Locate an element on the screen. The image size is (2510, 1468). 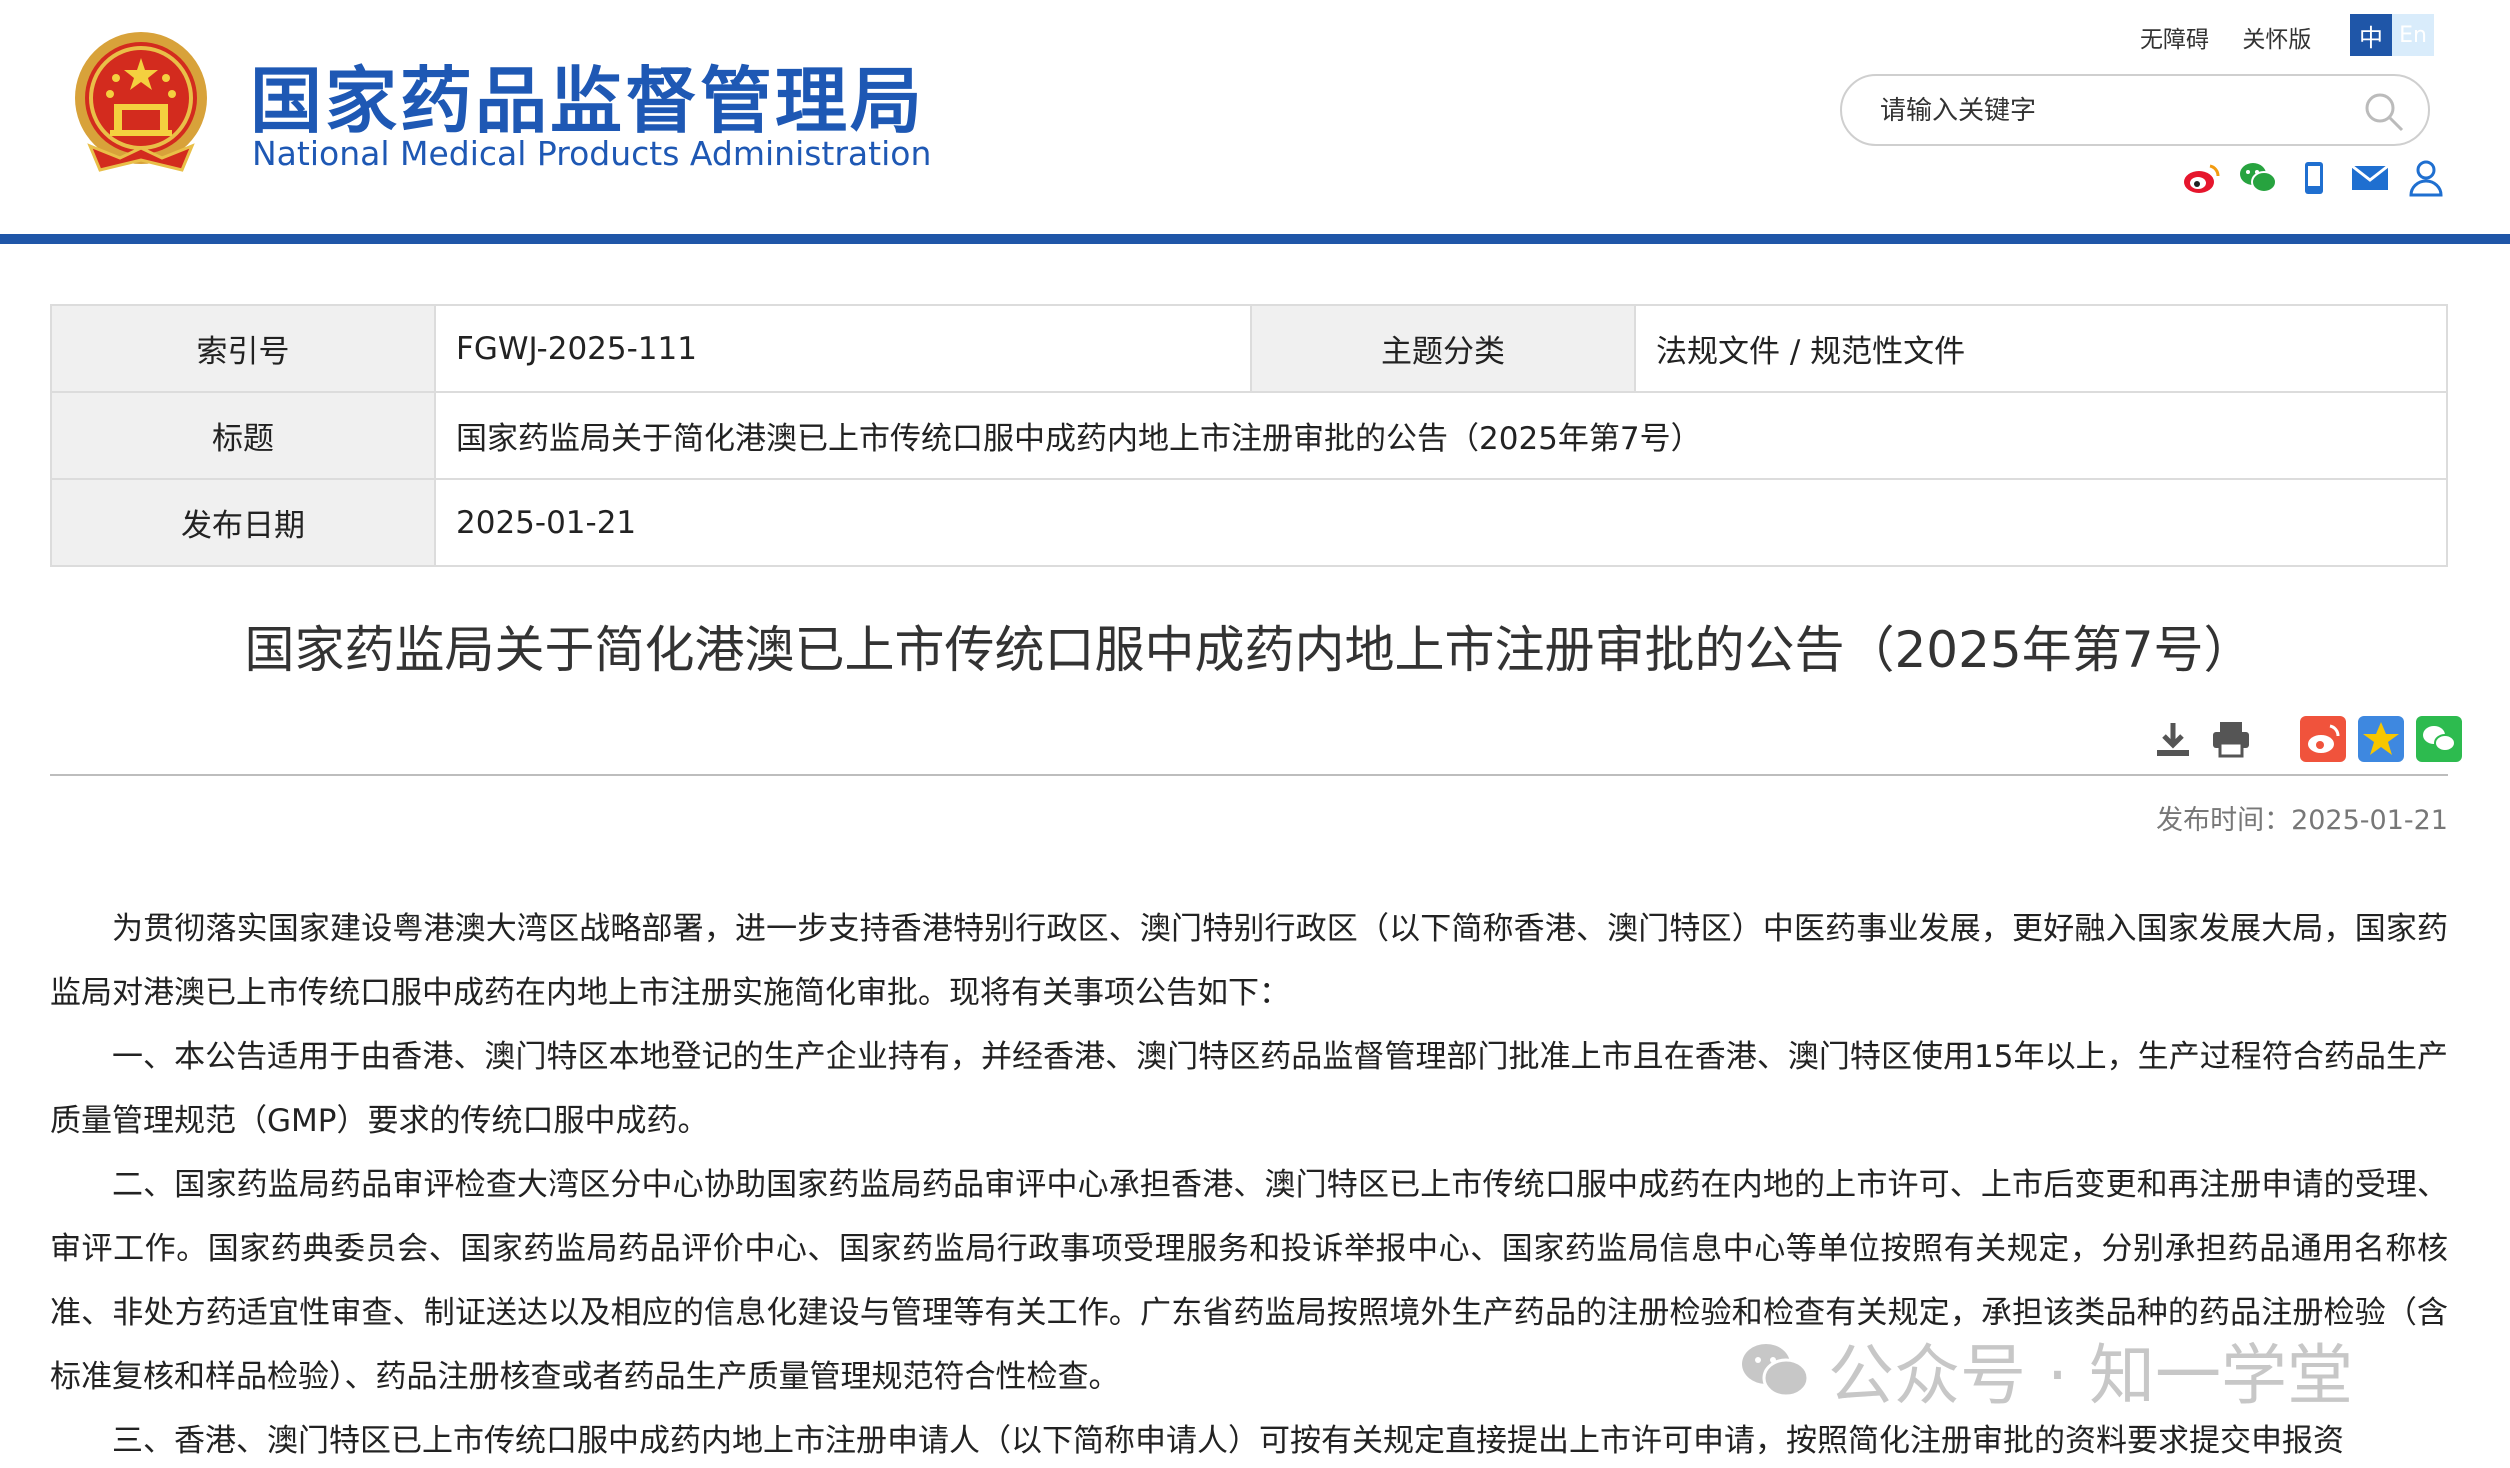
care-mode-link: 关怀版 is located at coordinates (2276, 40).